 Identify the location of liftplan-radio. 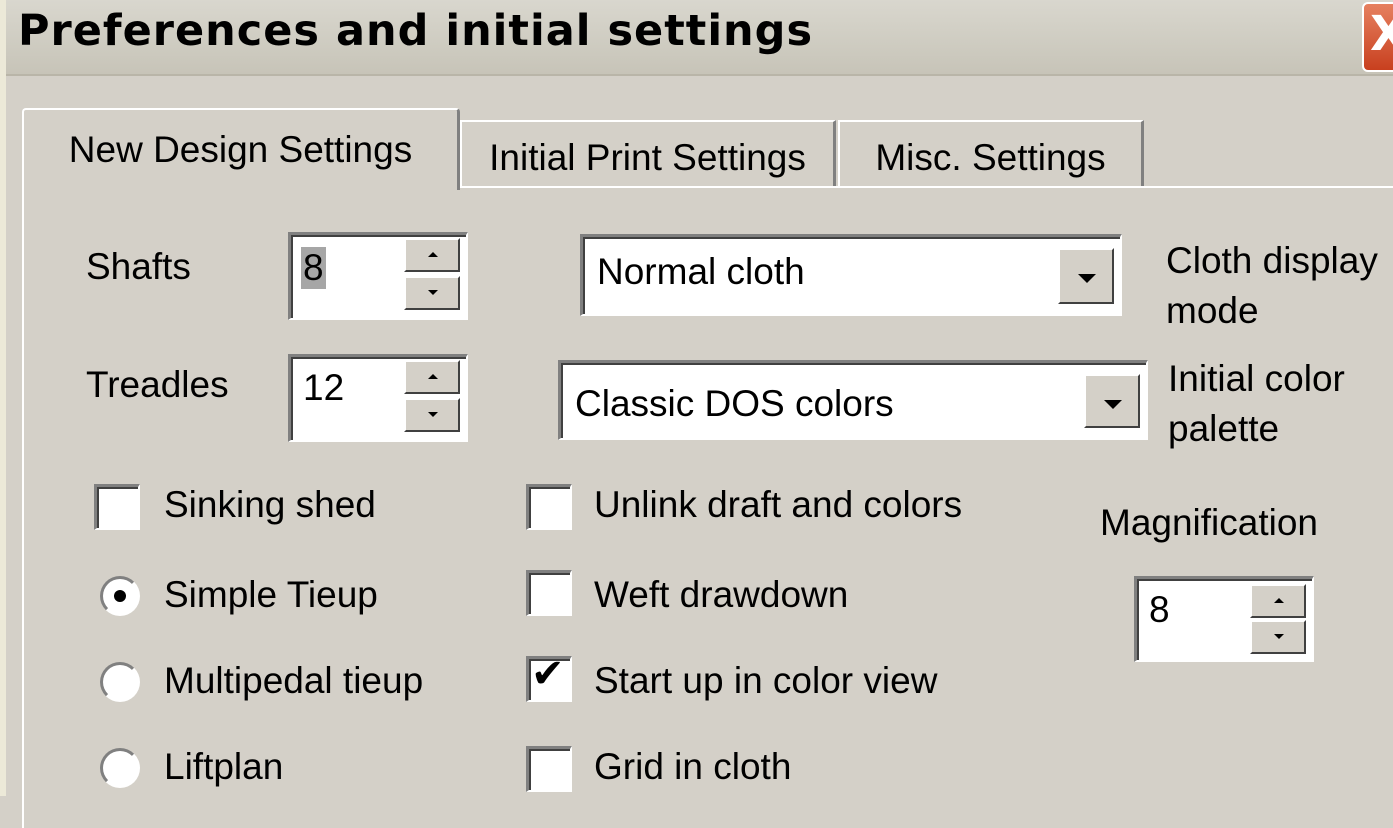
(120, 768).